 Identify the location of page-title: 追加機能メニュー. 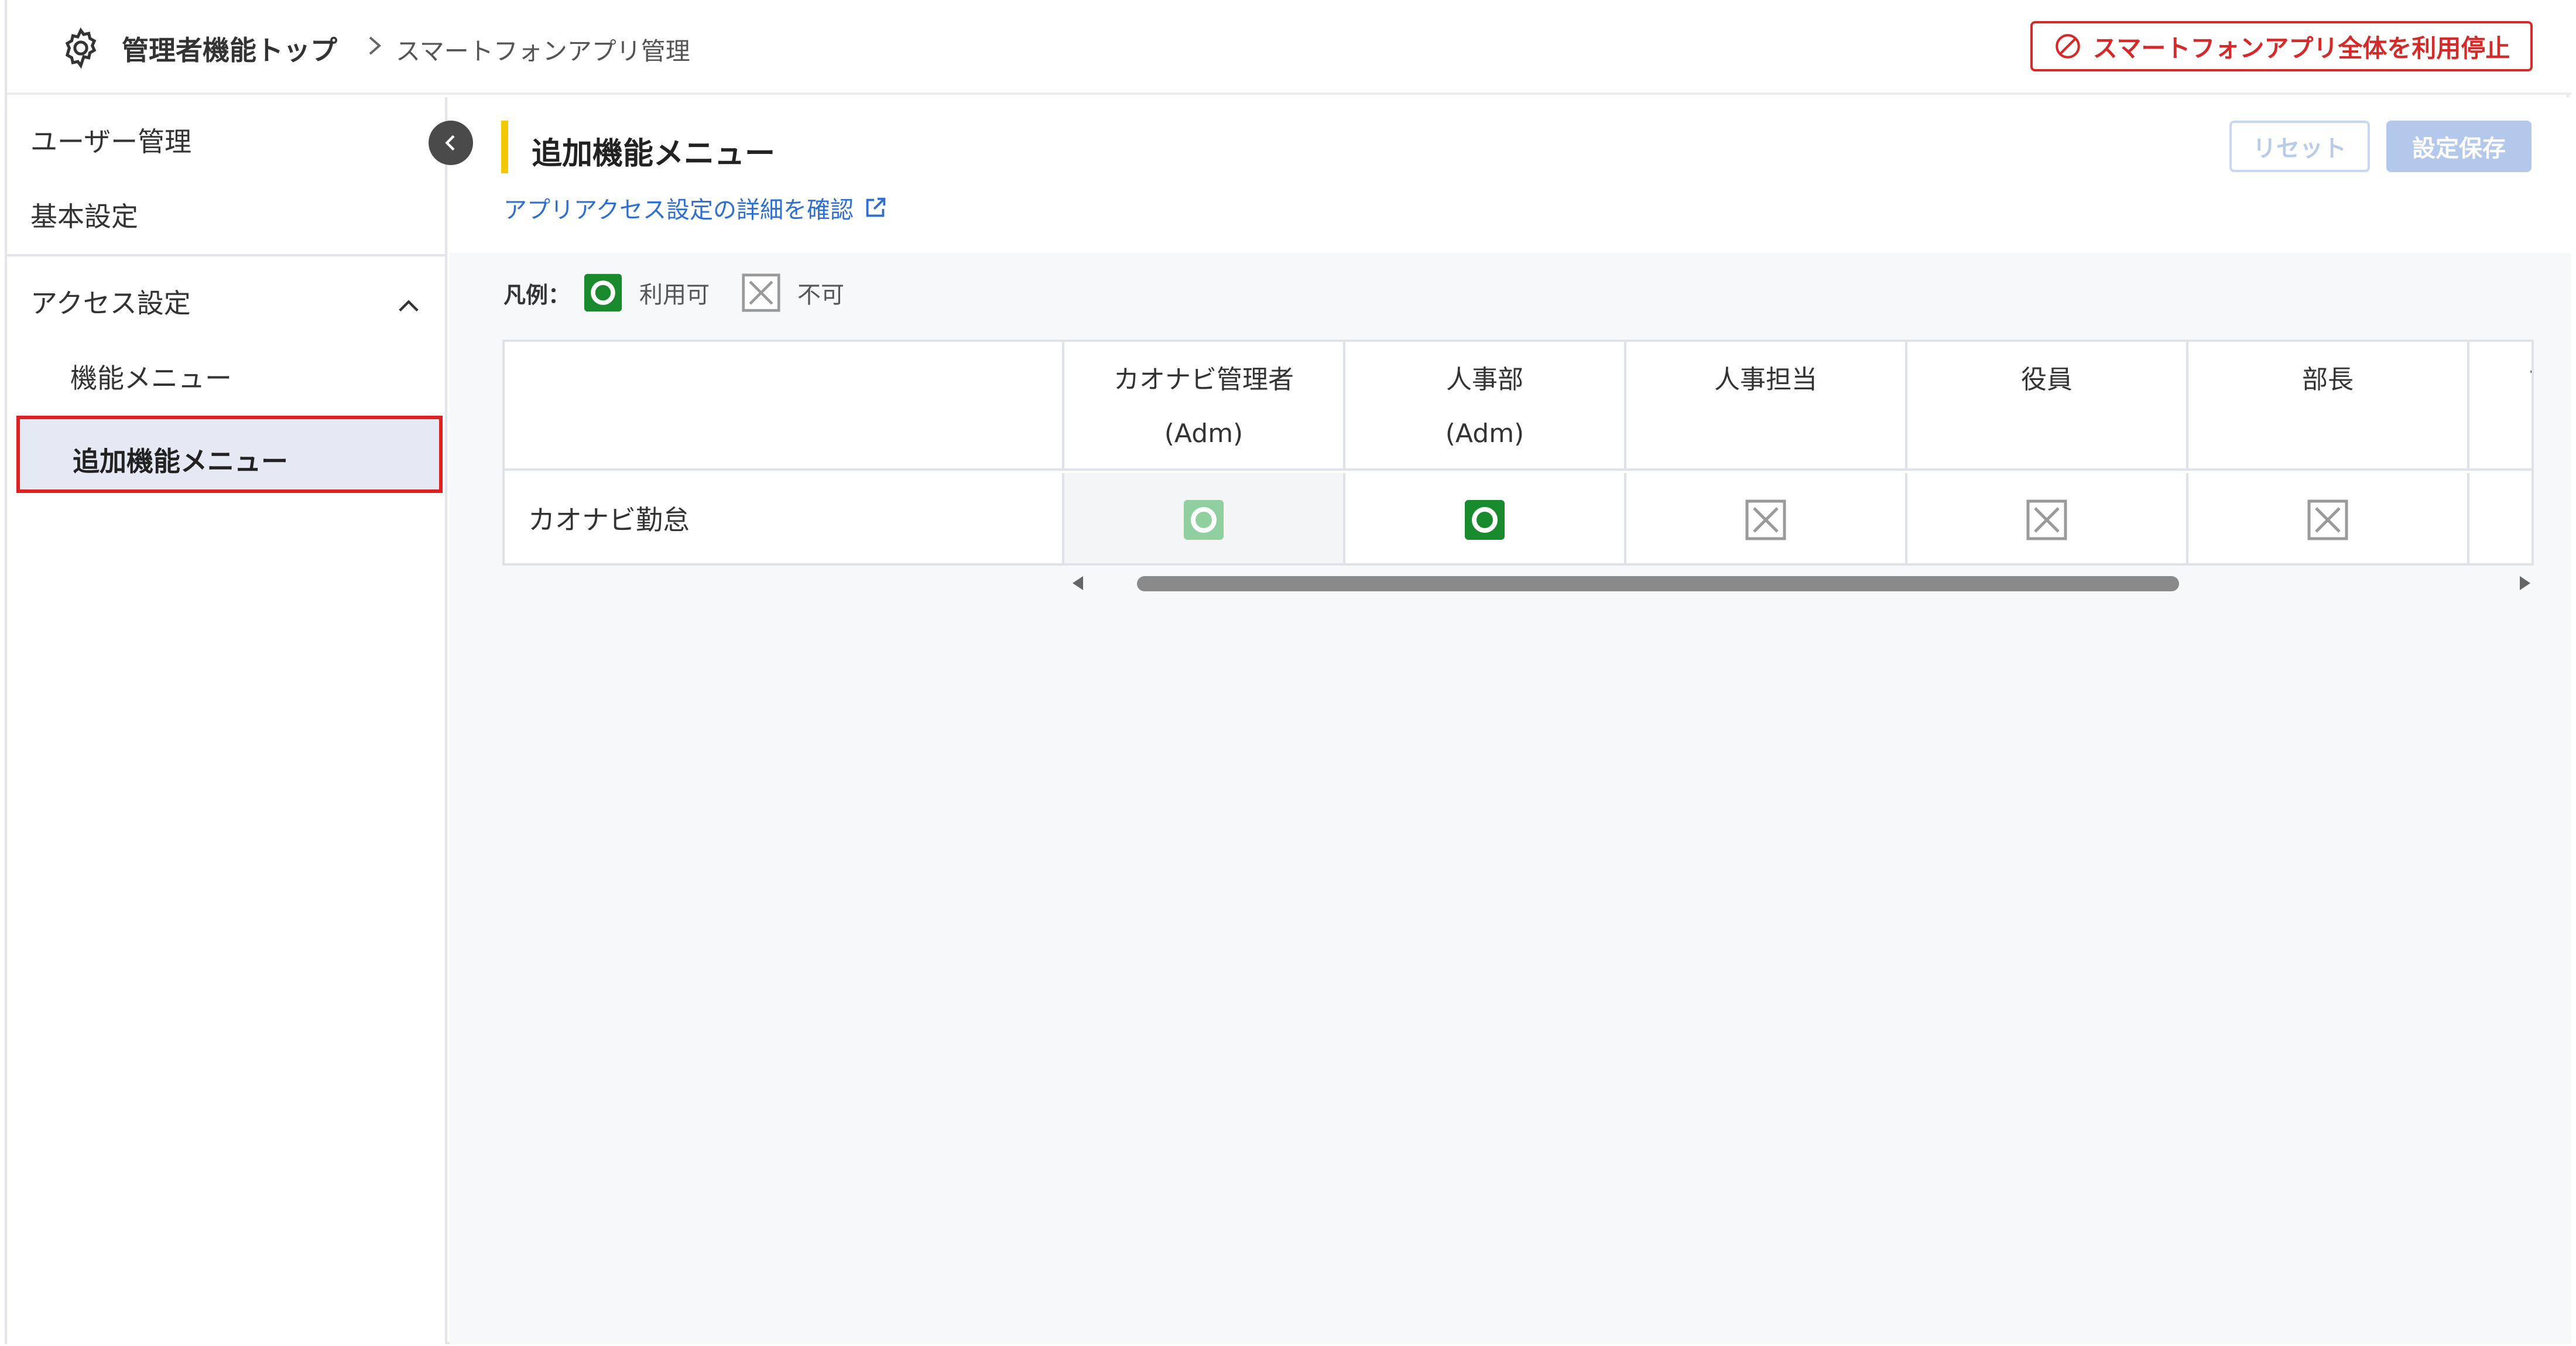
(654, 154).